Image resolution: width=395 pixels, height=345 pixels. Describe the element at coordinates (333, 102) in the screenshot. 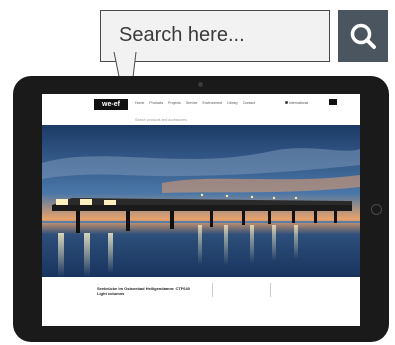

I see `cart-icon` at that location.